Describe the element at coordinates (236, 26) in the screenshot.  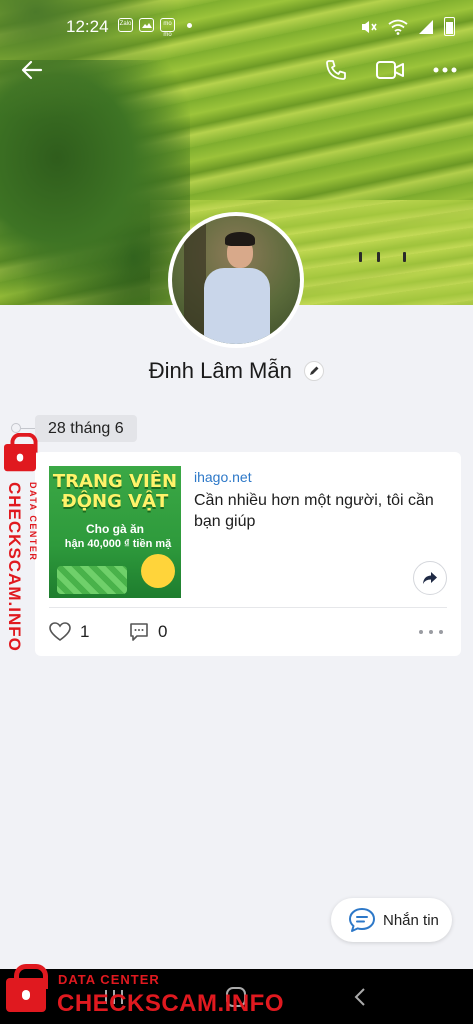
I see `status-bar: 12:24 Zalo mo mo` at that location.